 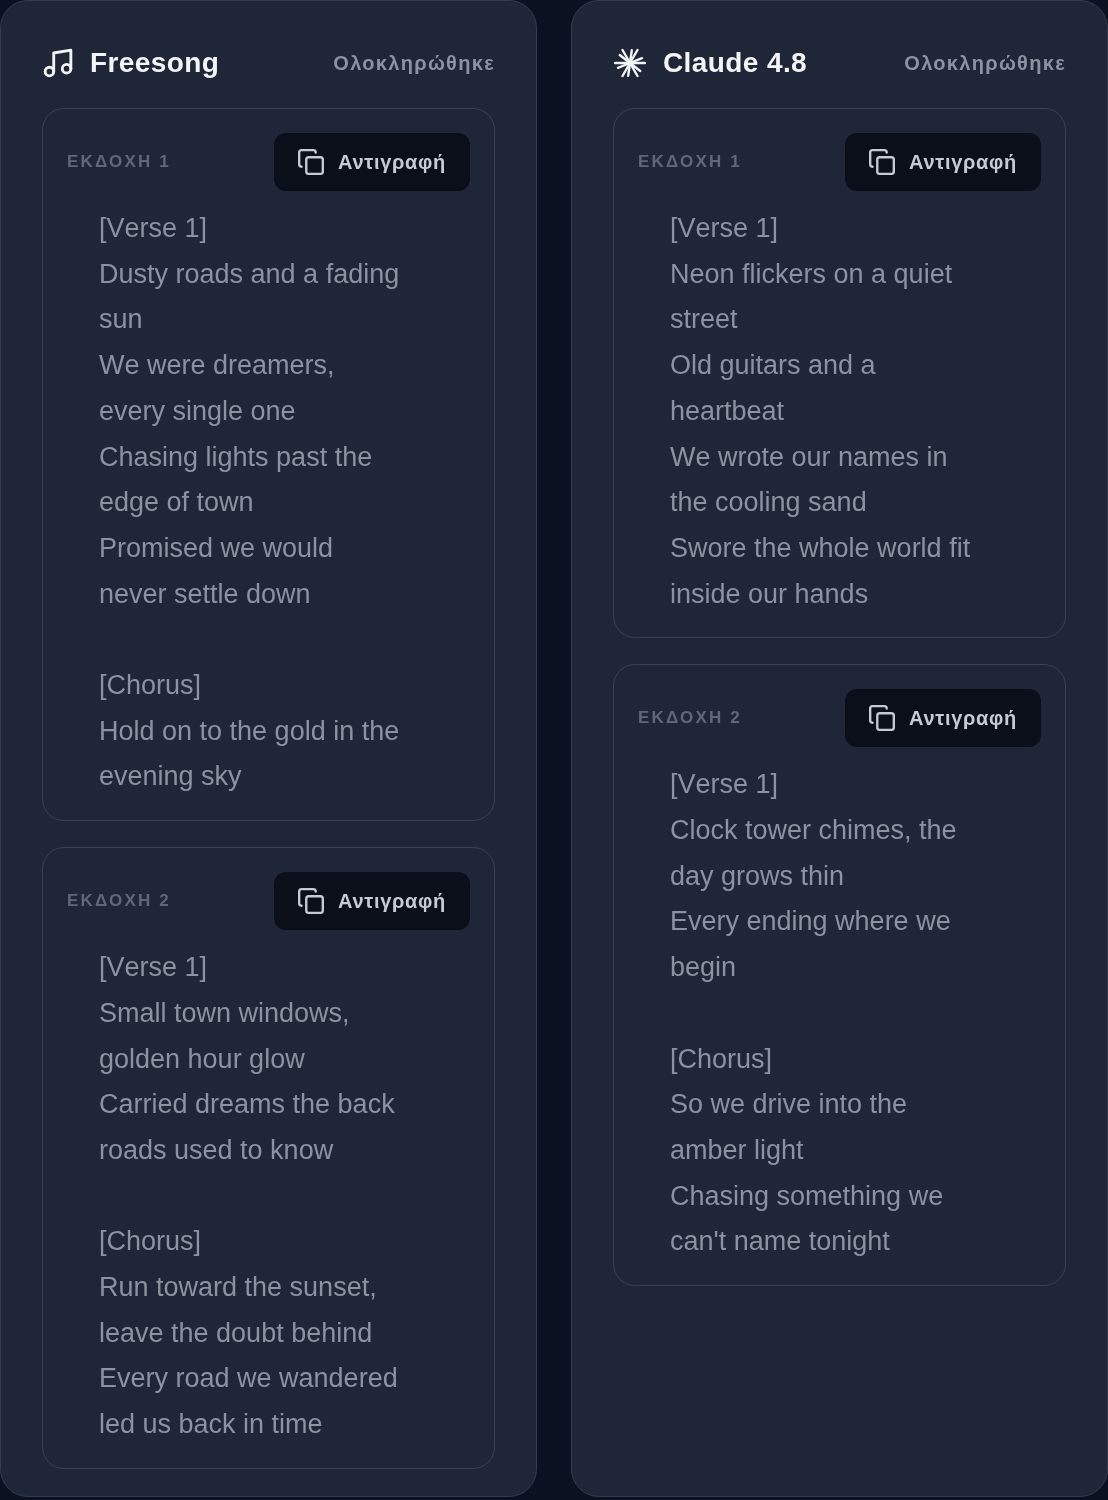 What do you see at coordinates (249, 1402) in the screenshot?
I see `lyric-line: Every road we wandered led us back in time` at bounding box center [249, 1402].